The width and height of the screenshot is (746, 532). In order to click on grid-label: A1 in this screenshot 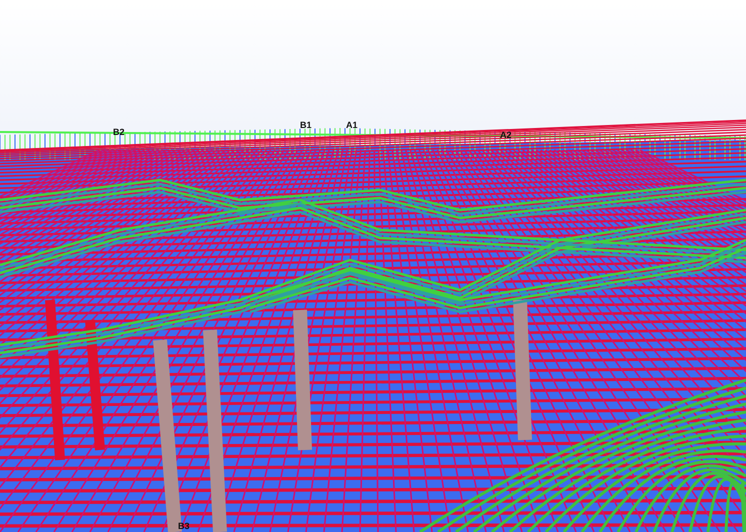, I will do `click(352, 125)`.